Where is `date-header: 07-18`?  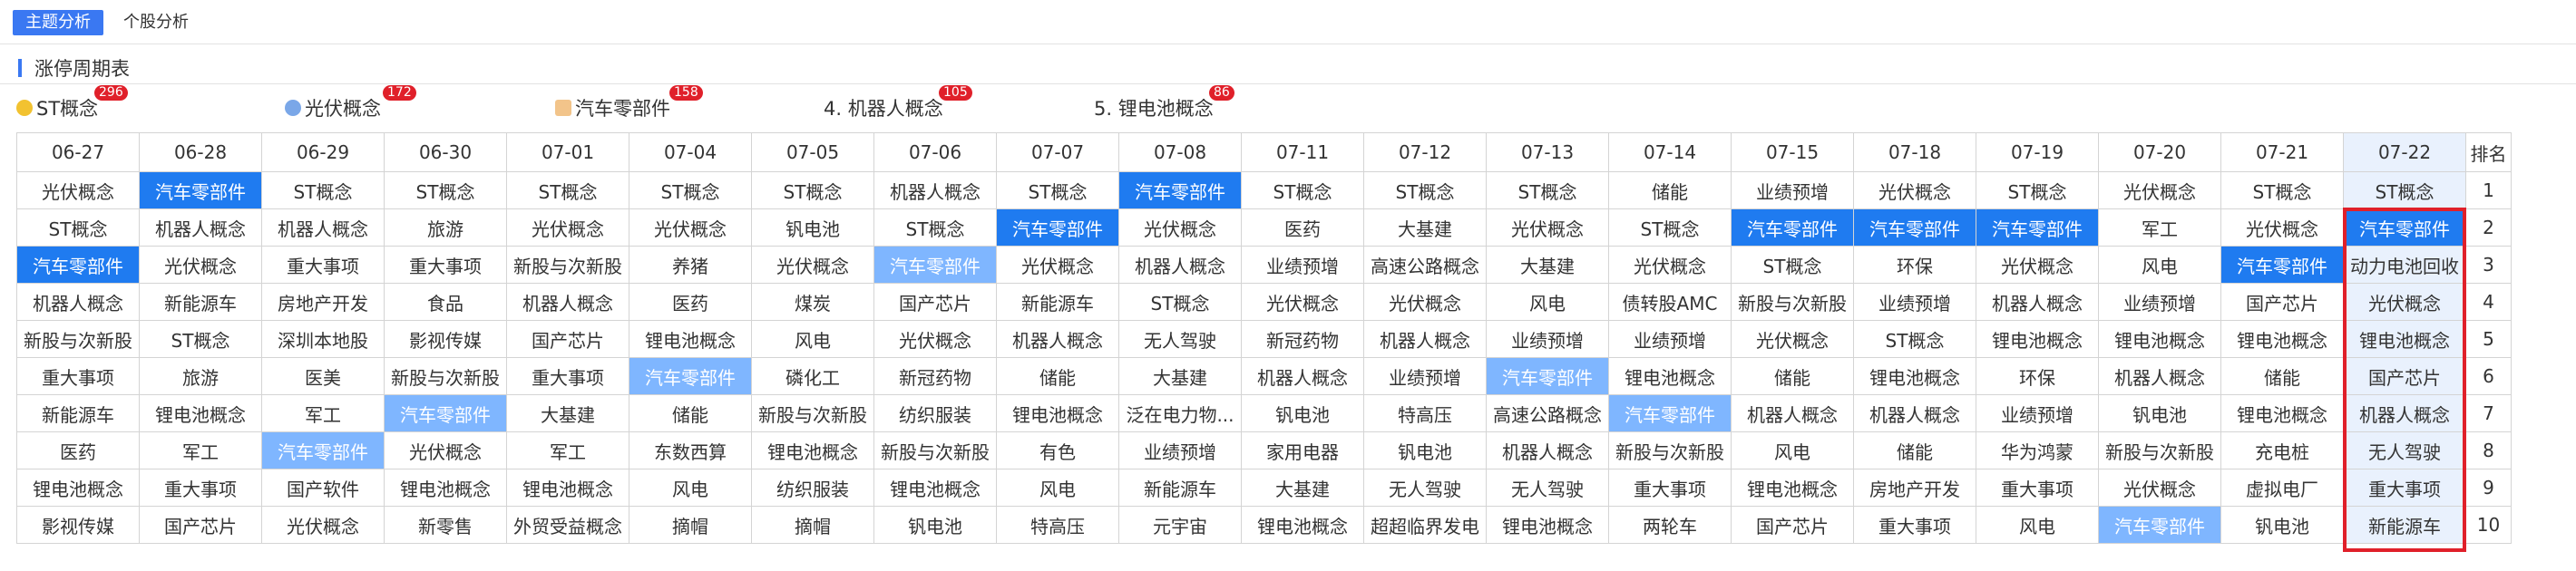
date-header: 07-18 is located at coordinates (1914, 152).